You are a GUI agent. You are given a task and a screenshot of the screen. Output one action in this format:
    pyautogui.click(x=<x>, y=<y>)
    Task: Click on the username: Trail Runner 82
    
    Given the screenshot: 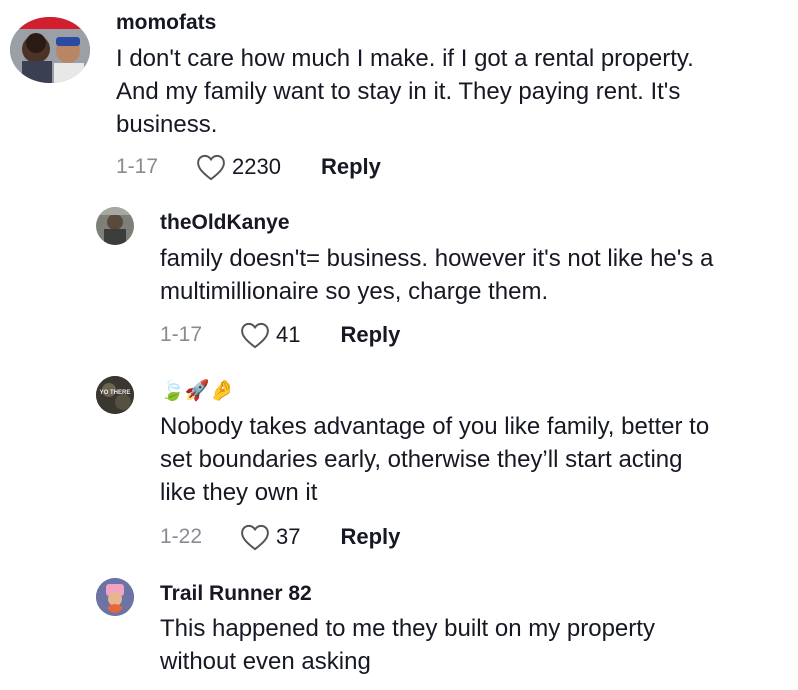 What is the action you would take?
    pyautogui.click(x=236, y=594)
    